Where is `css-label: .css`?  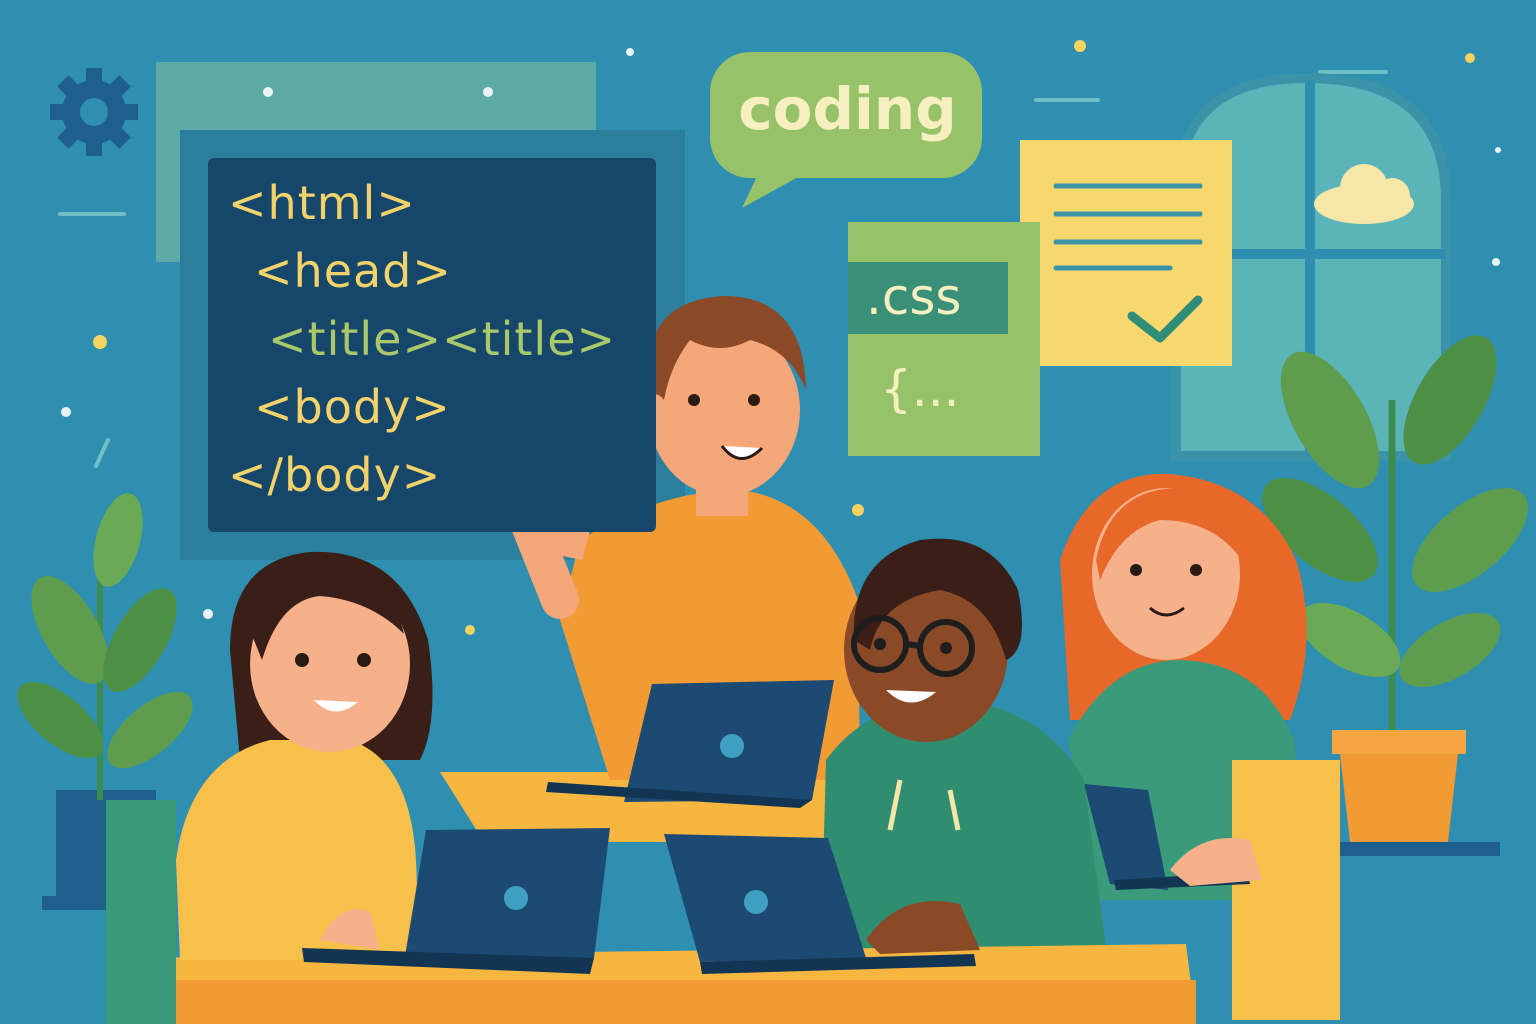 css-label: .css is located at coordinates (914, 297).